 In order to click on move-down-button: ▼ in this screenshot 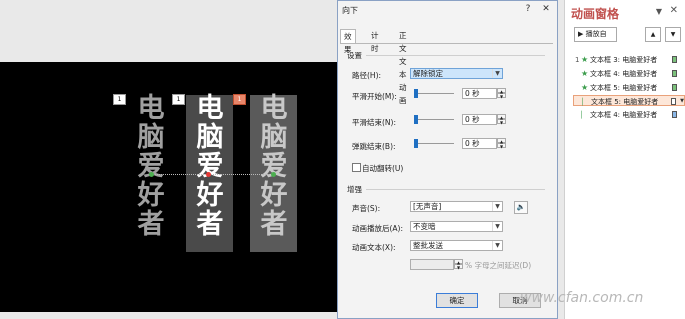, I will do `click(673, 34)`.